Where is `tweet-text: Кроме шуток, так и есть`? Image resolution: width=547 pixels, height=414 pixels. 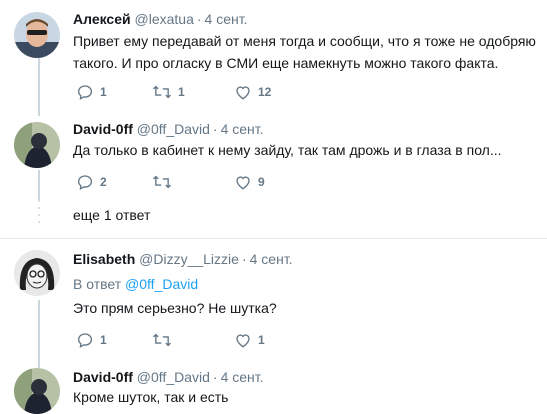 tweet-text: Кроме шуток, так и есть is located at coordinates (150, 397).